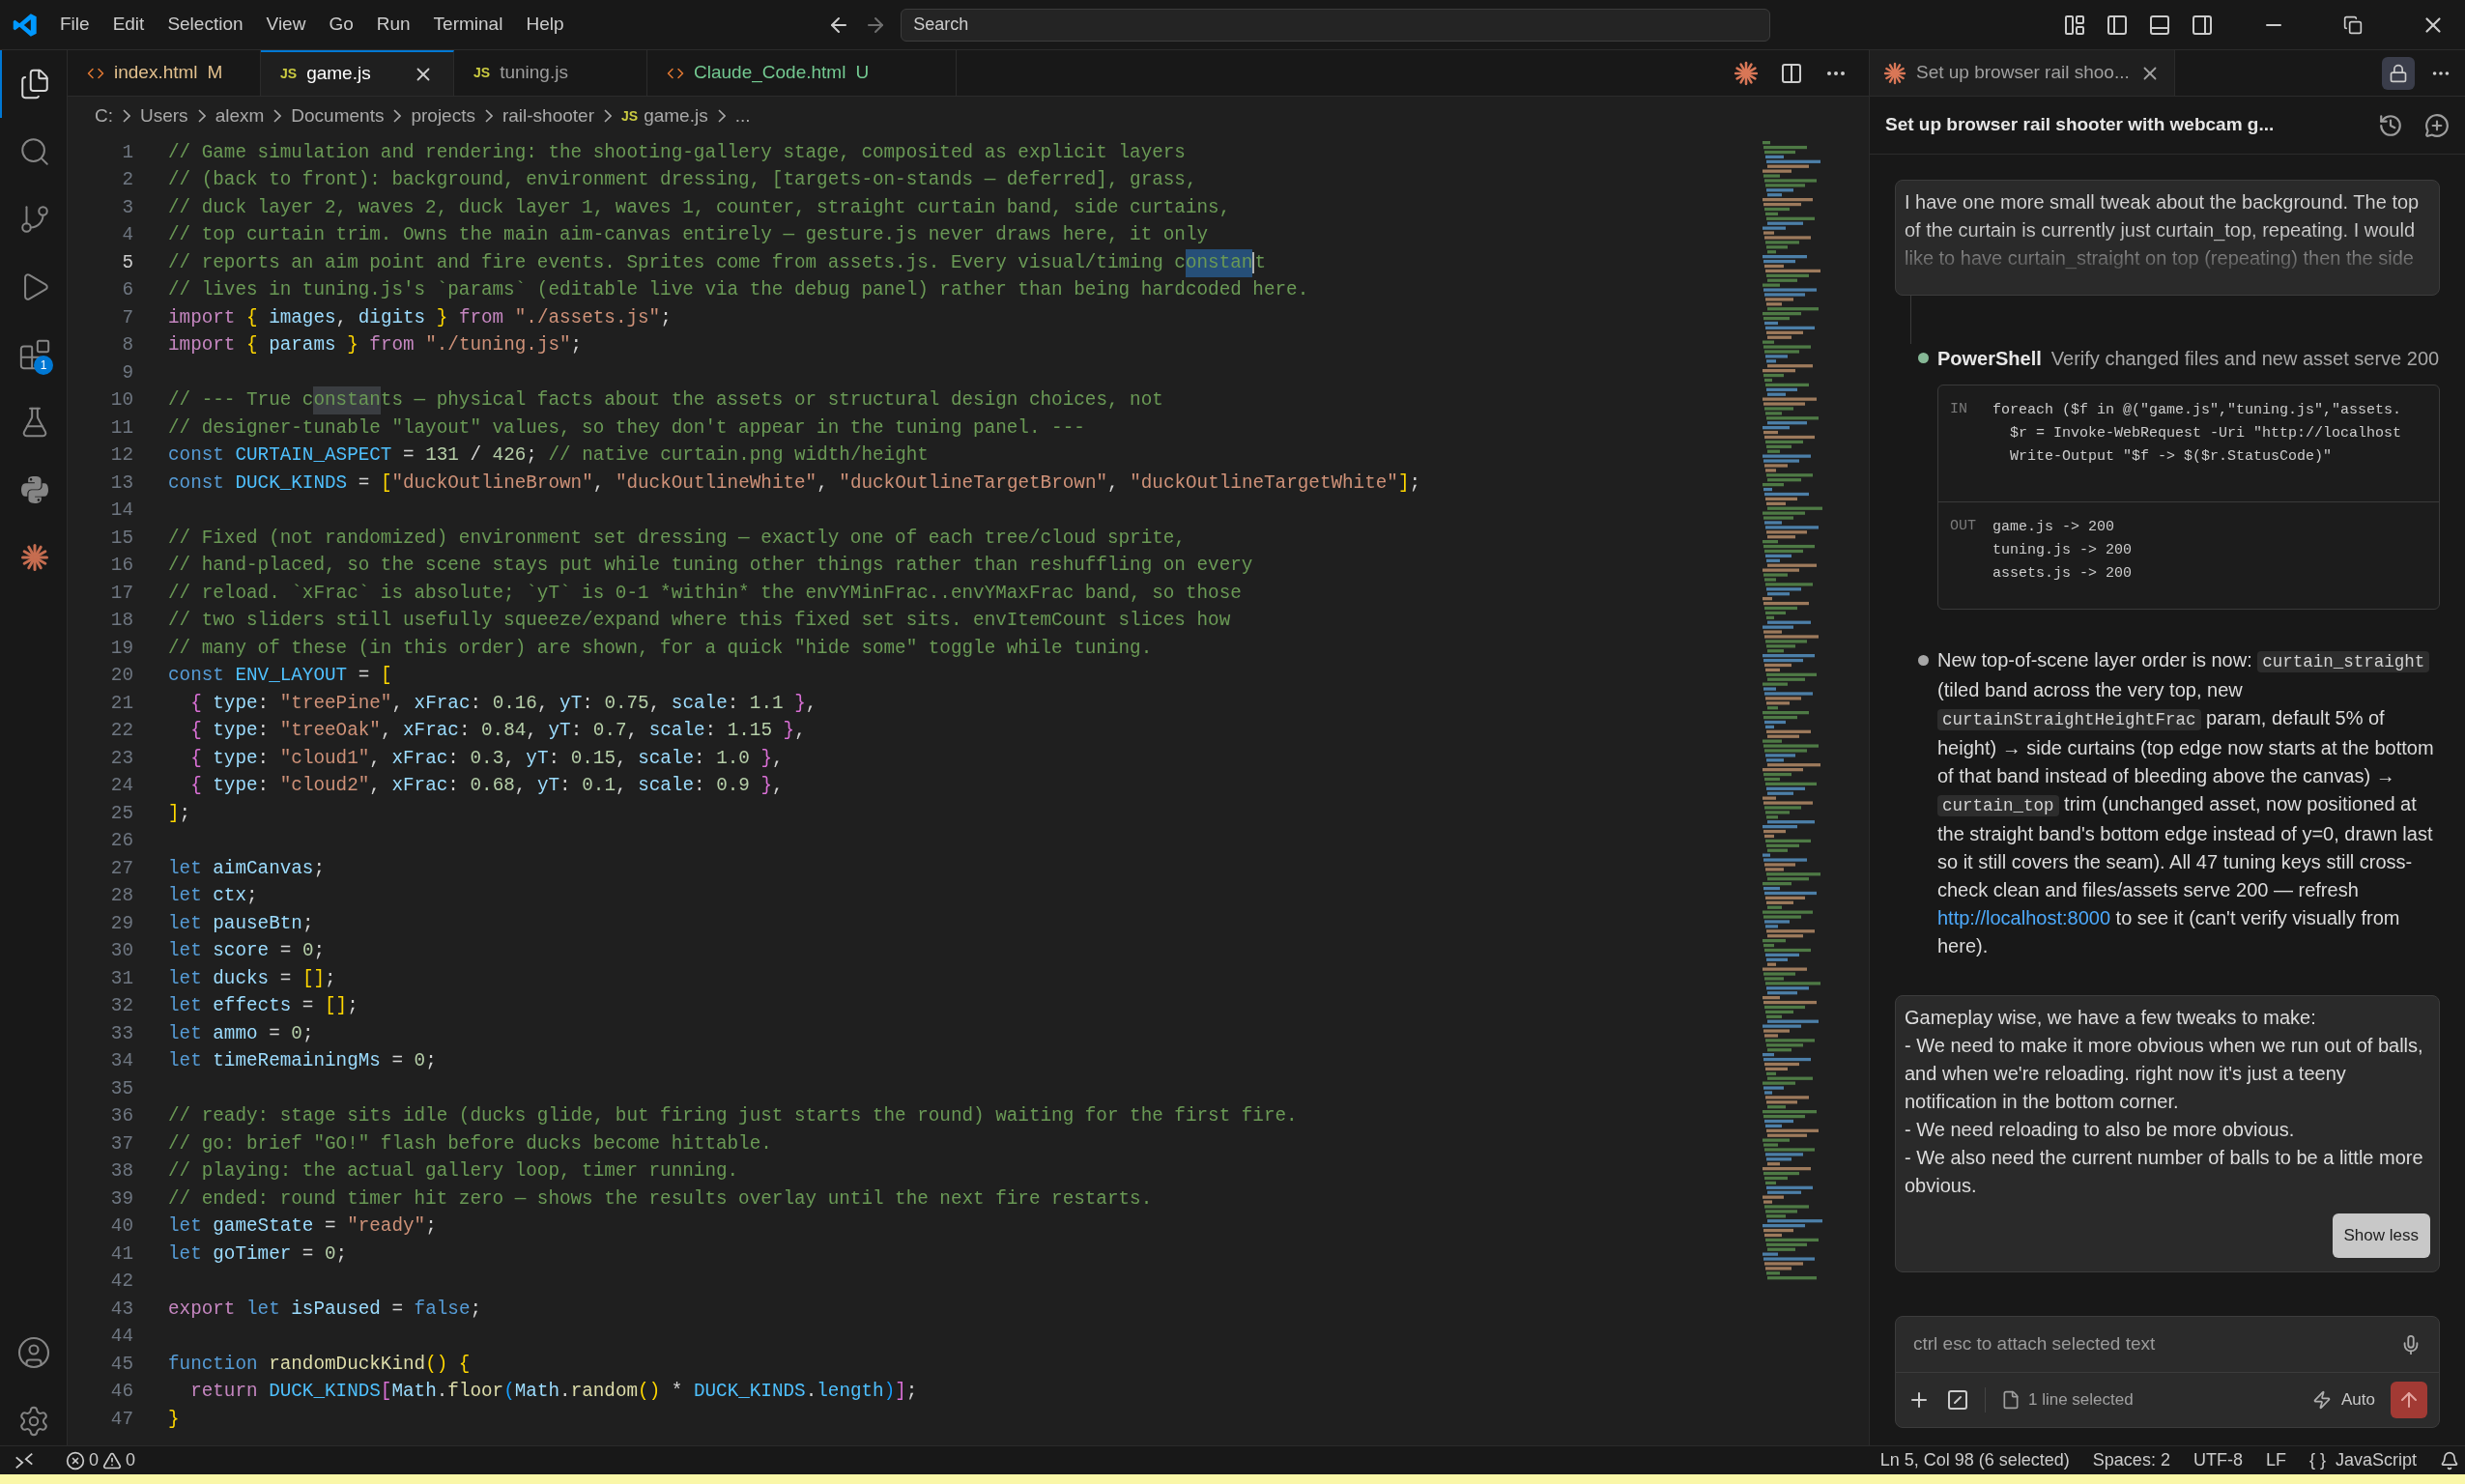 This screenshot has width=2465, height=1484. I want to click on code-line: return DUCK_KINDS[Math.floor(Math.random() * DUCK_KINDS.length)];, so click(554, 1392).